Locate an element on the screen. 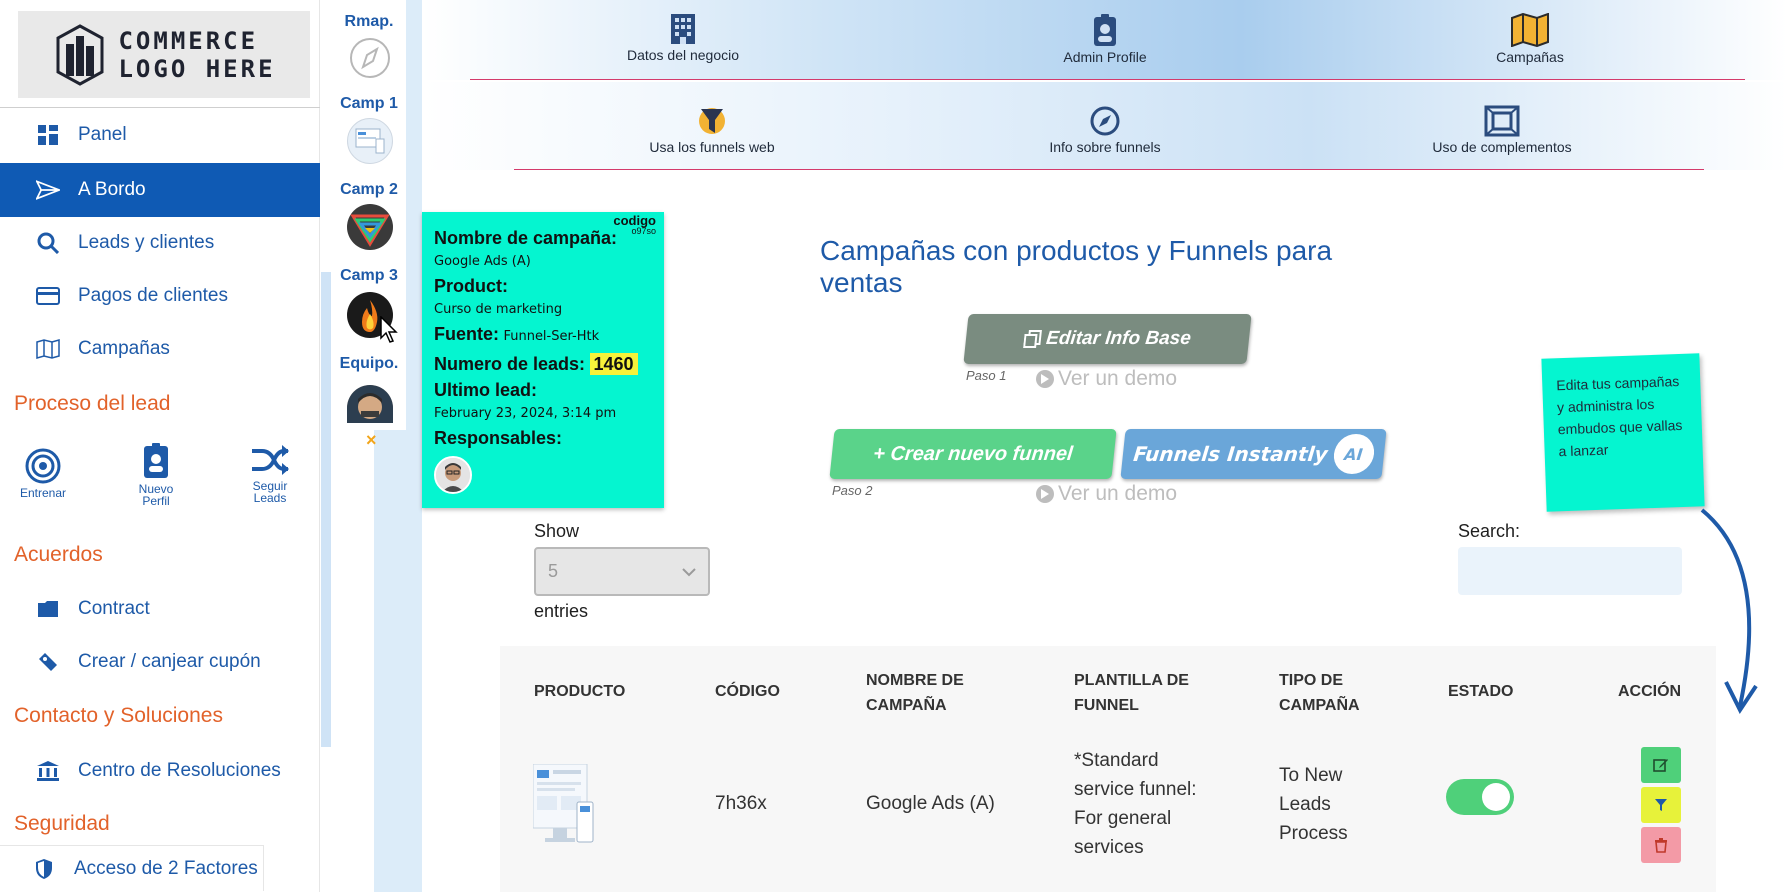 Image resolution: width=1787 pixels, height=892 pixels. divider is located at coordinates (1109, 169).